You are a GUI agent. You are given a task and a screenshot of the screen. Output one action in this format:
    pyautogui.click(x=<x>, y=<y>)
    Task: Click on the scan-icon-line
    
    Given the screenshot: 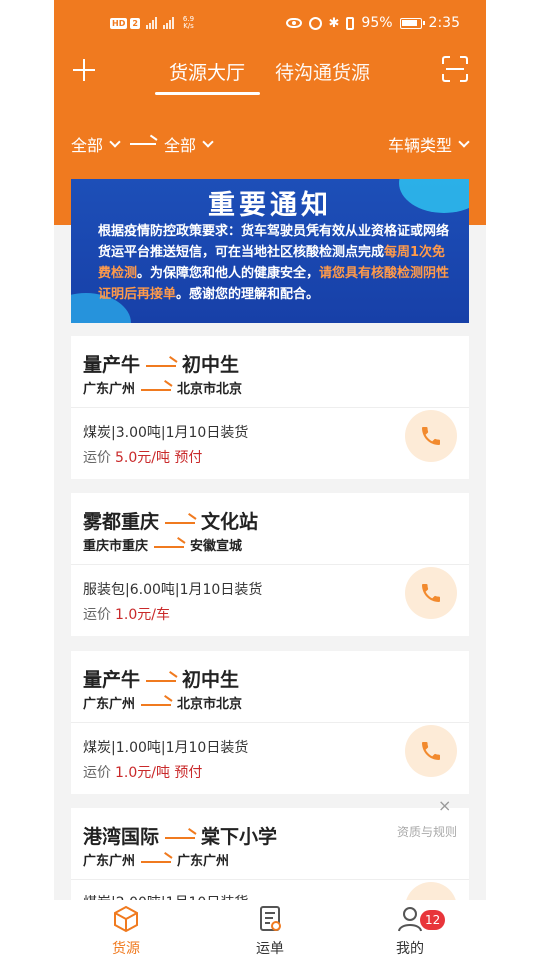 What is the action you would take?
    pyautogui.click(x=455, y=69)
    